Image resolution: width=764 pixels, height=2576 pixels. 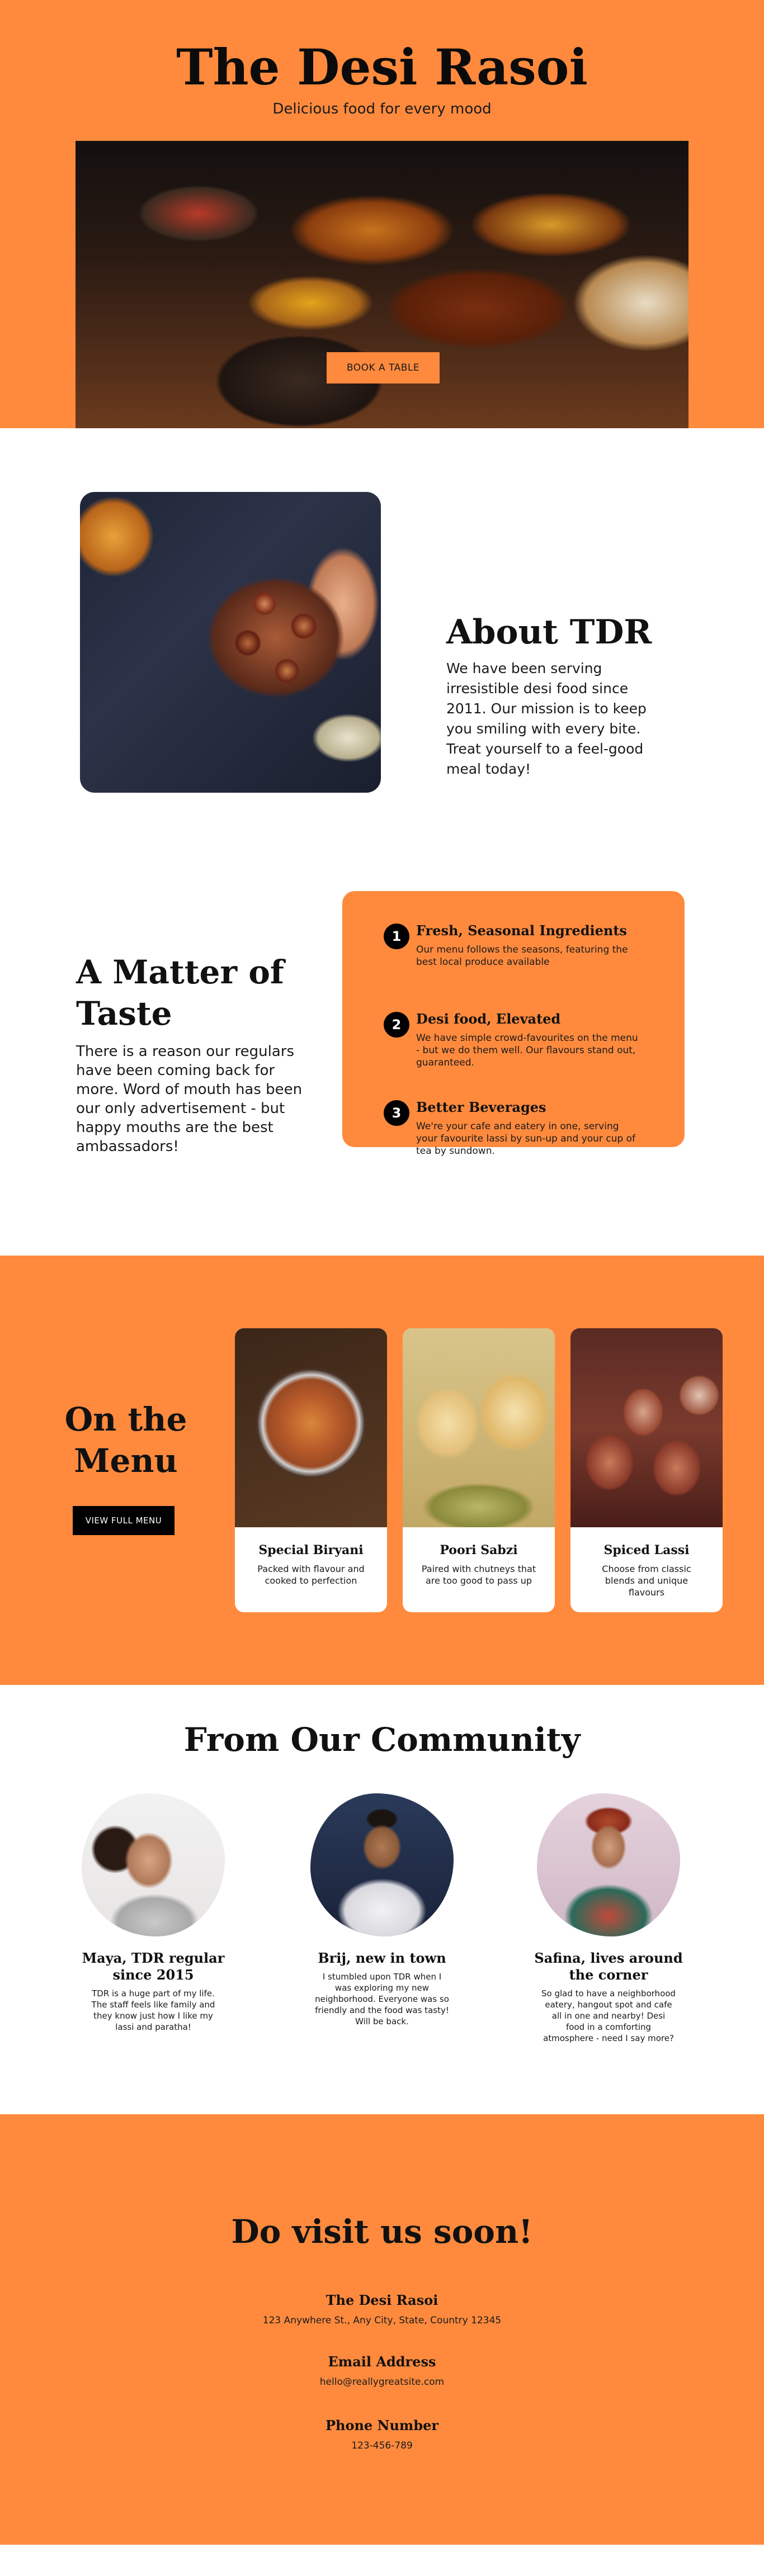 What do you see at coordinates (646, 1427) in the screenshot?
I see `lassi-photo` at bounding box center [646, 1427].